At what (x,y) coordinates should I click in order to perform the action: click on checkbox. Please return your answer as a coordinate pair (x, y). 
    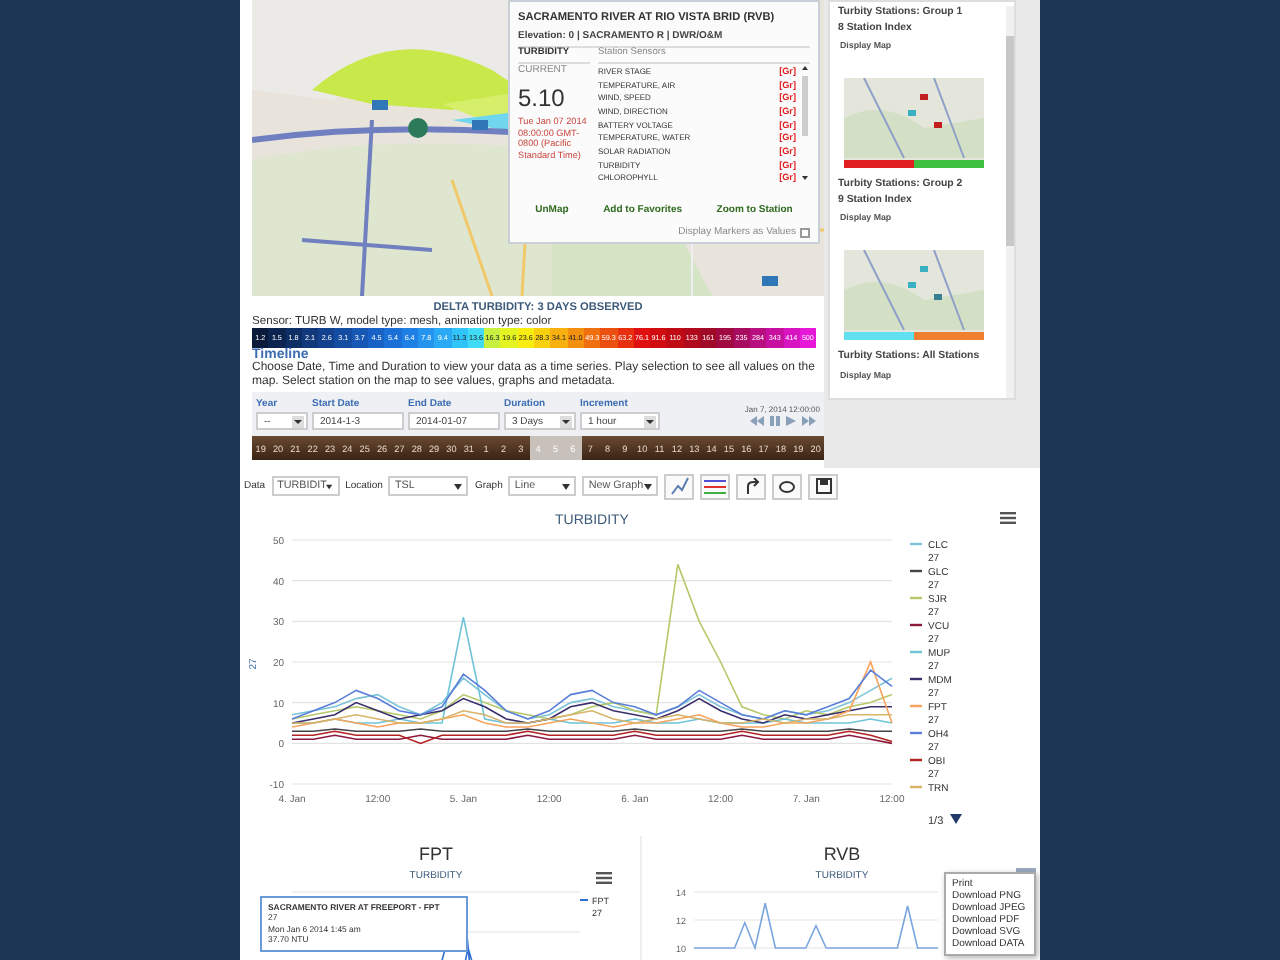
    Looking at the image, I should click on (805, 232).